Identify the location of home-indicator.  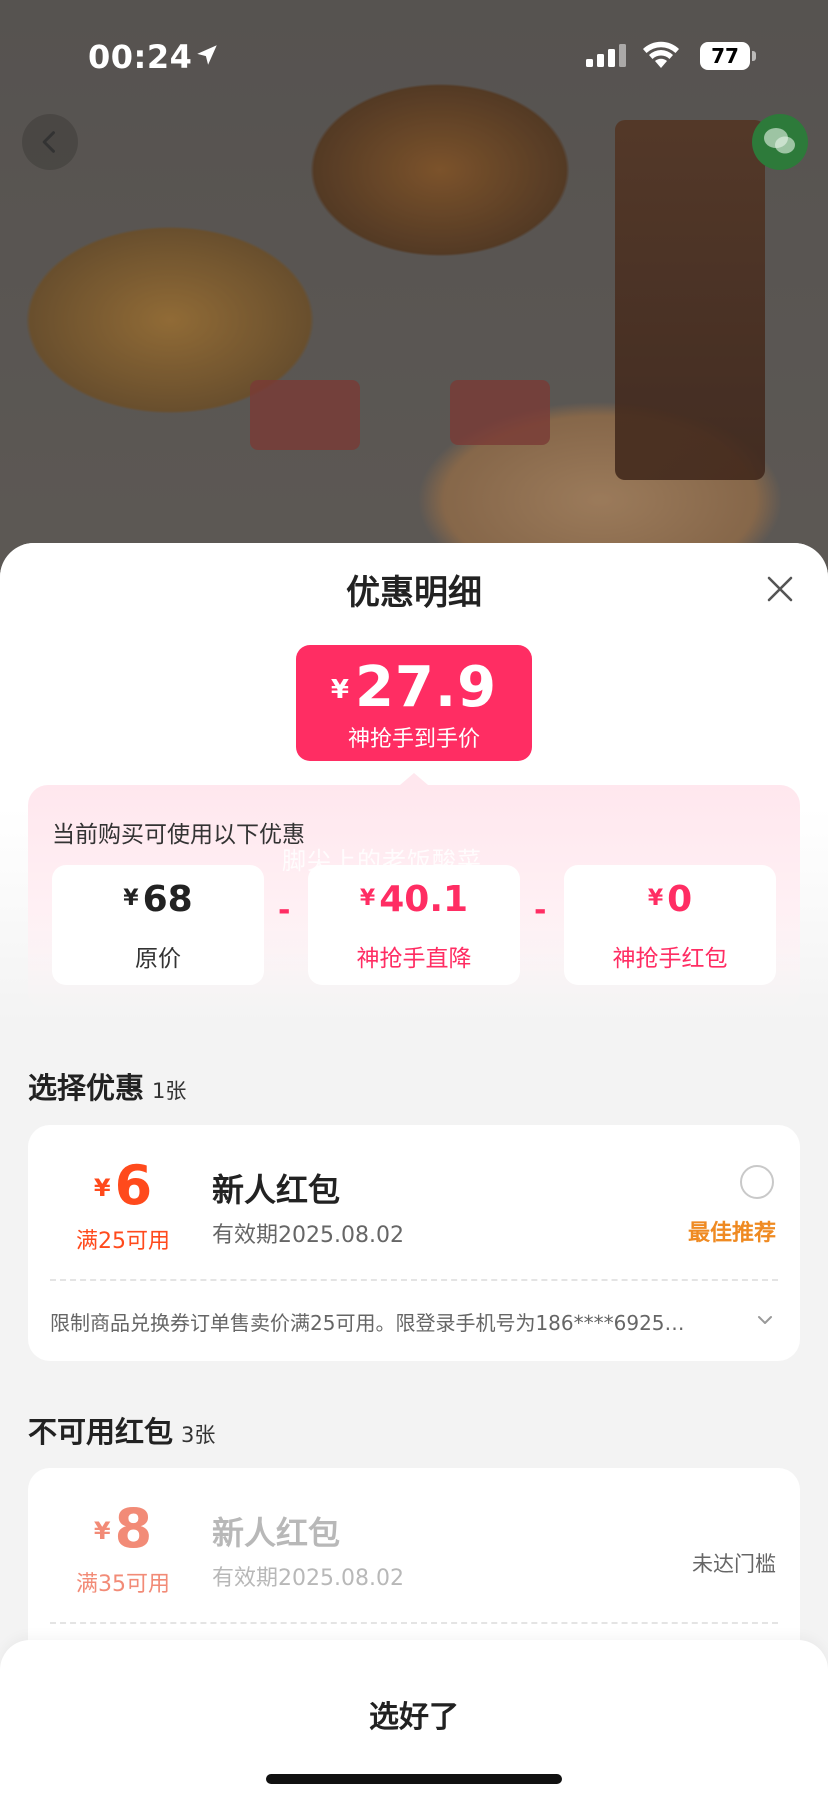
(414, 1779).